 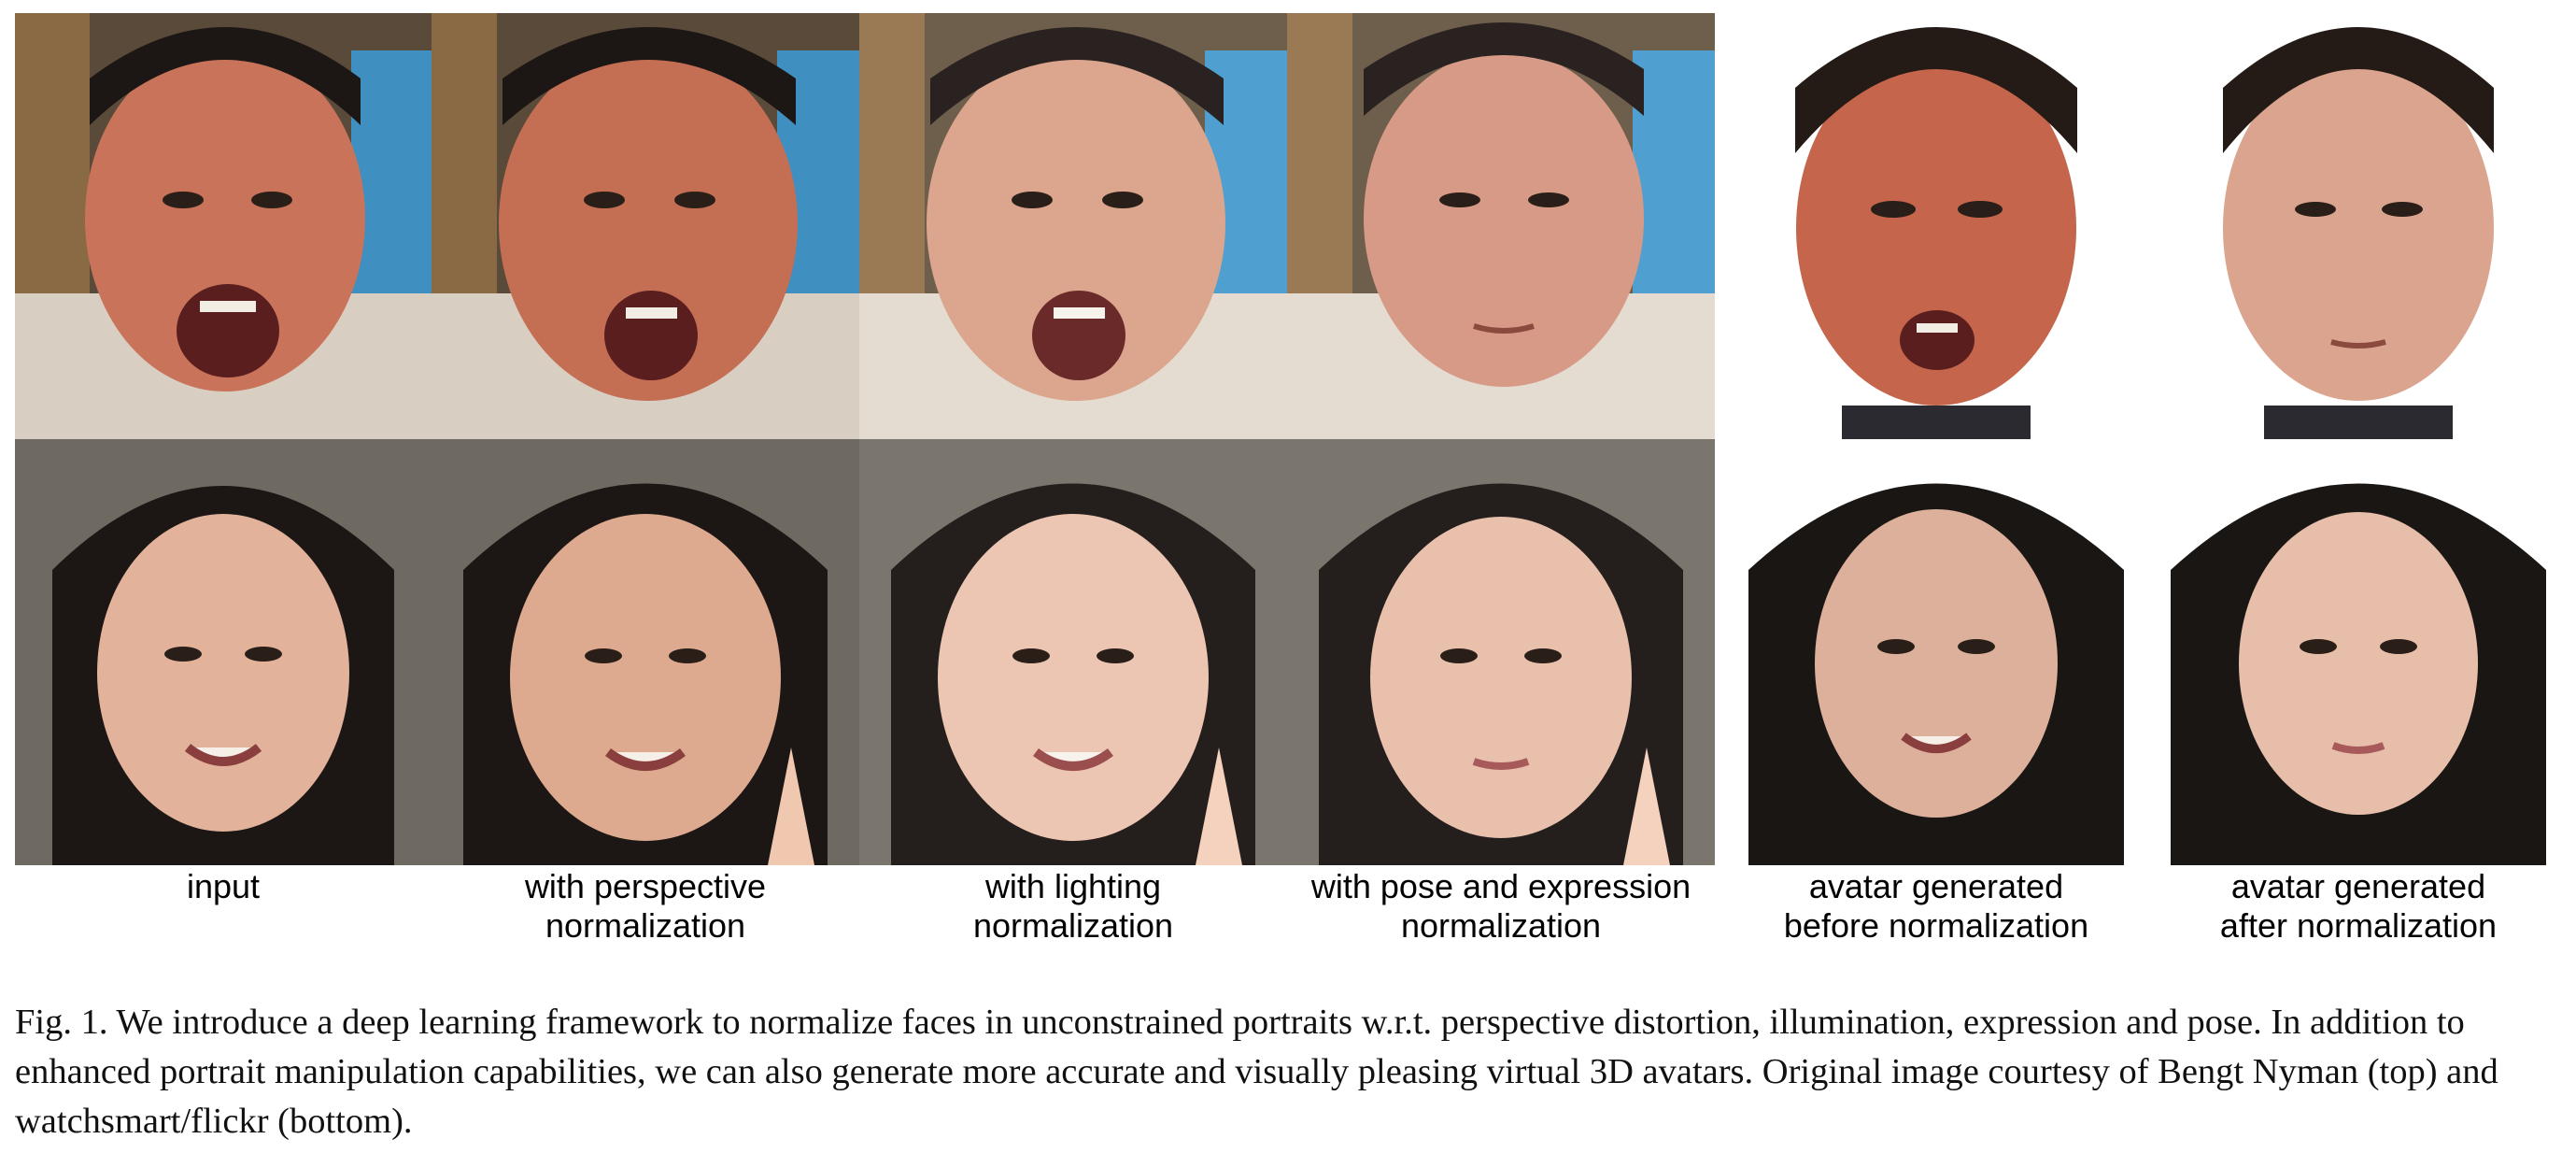 I want to click on panel-man-input, so click(x=223, y=226).